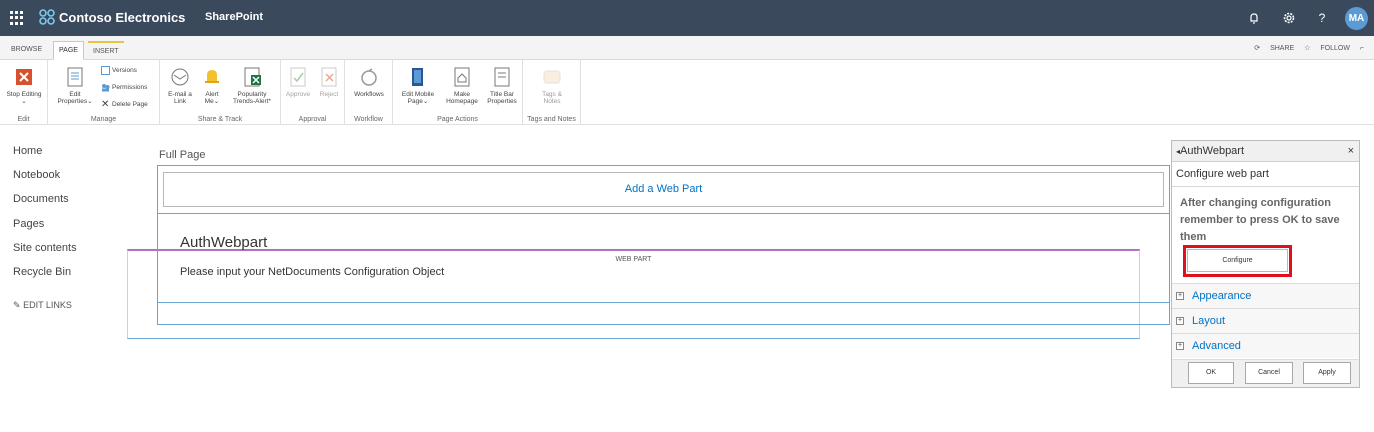 This screenshot has height=432, width=1374. Describe the element at coordinates (212, 76) in the screenshot. I see `bell-icon` at that location.